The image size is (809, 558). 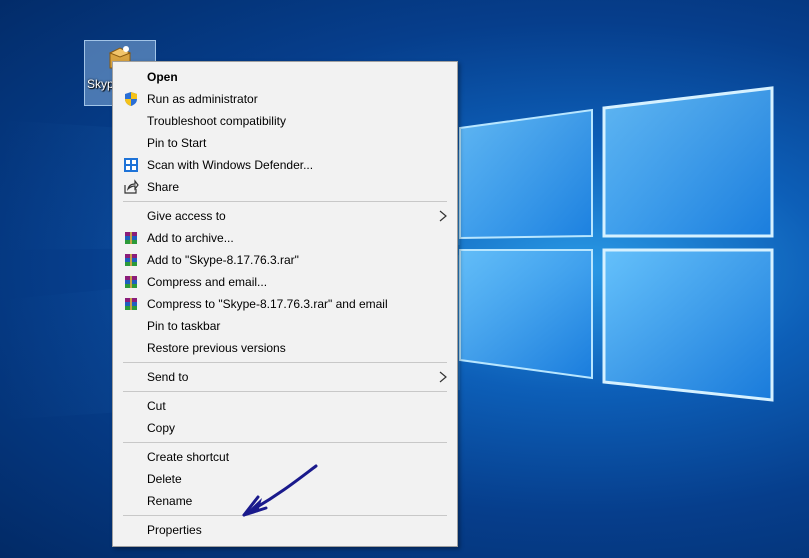 What do you see at coordinates (285, 428) in the screenshot?
I see `menu-item-copy: Copy` at bounding box center [285, 428].